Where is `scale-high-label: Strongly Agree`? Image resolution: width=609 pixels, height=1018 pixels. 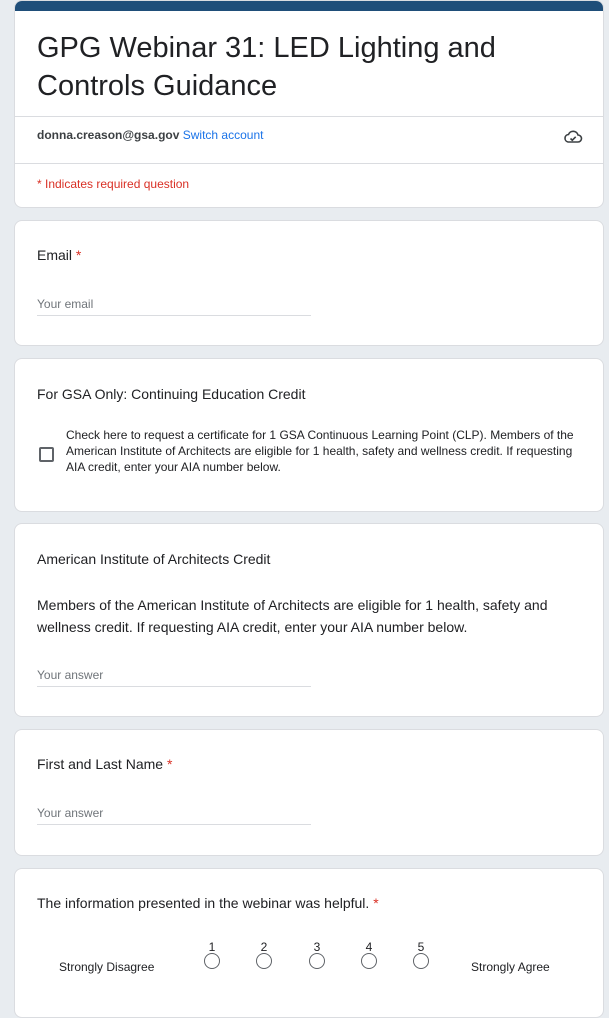
scale-high-label: Strongly Agree is located at coordinates (510, 967).